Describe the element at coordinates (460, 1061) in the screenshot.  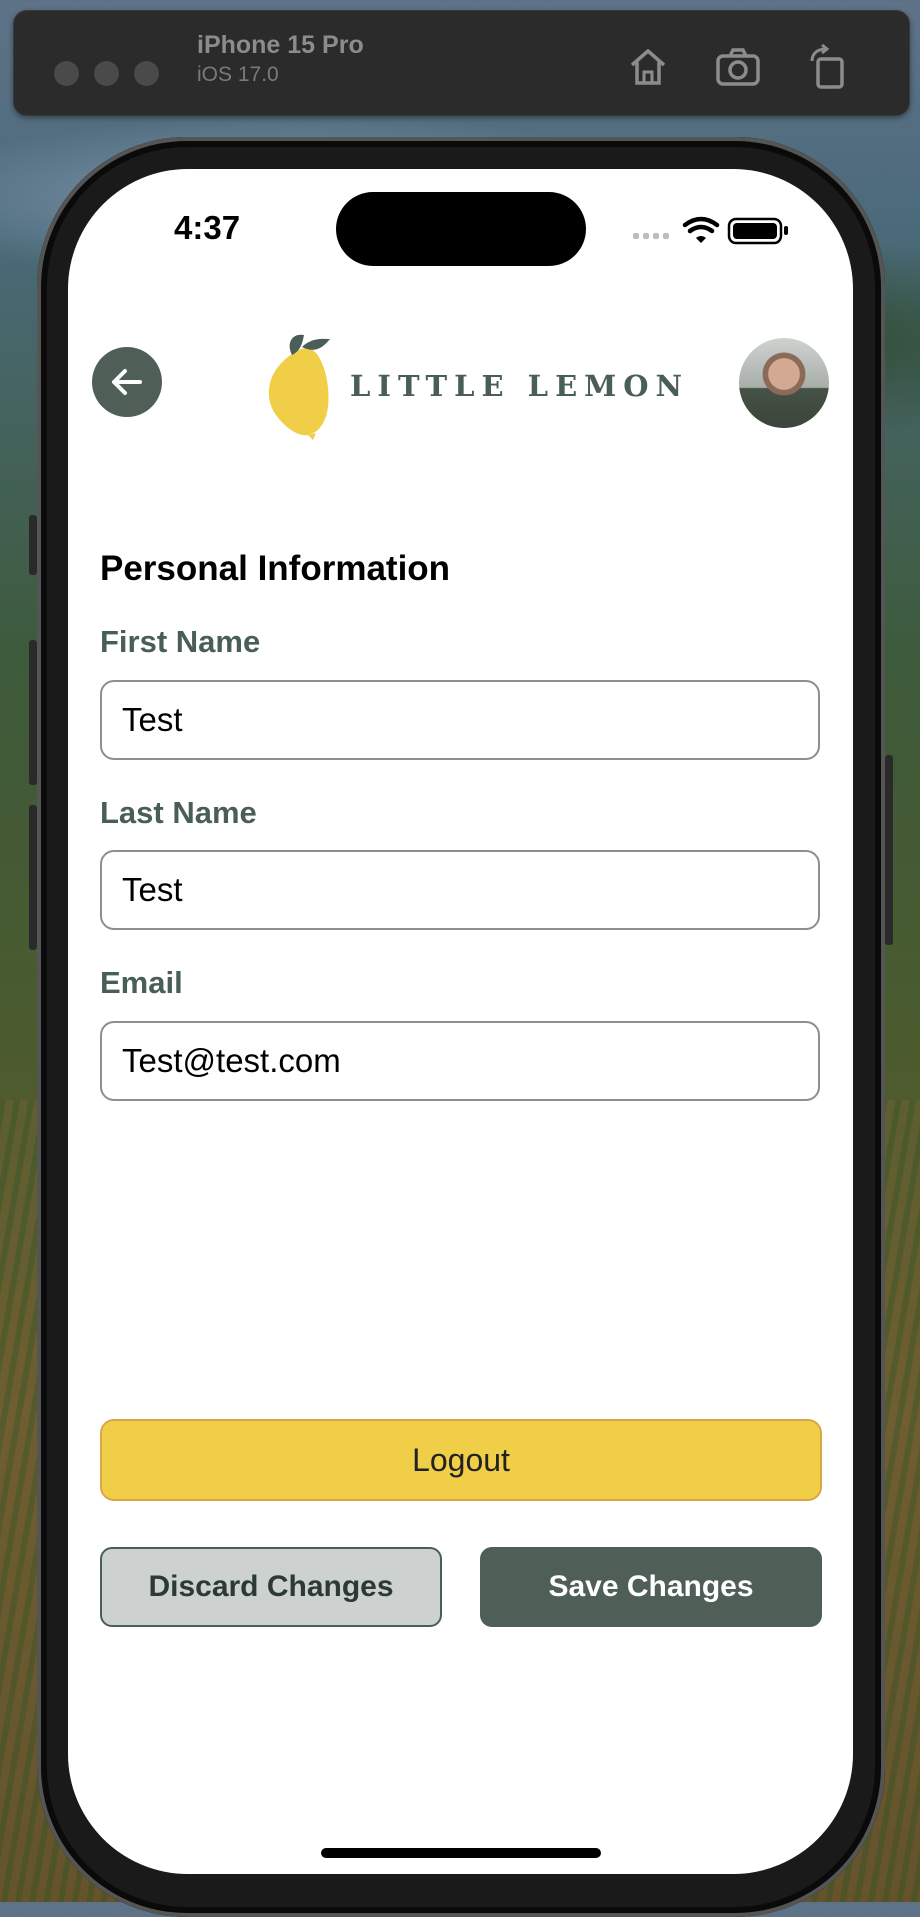
I see `email-field` at that location.